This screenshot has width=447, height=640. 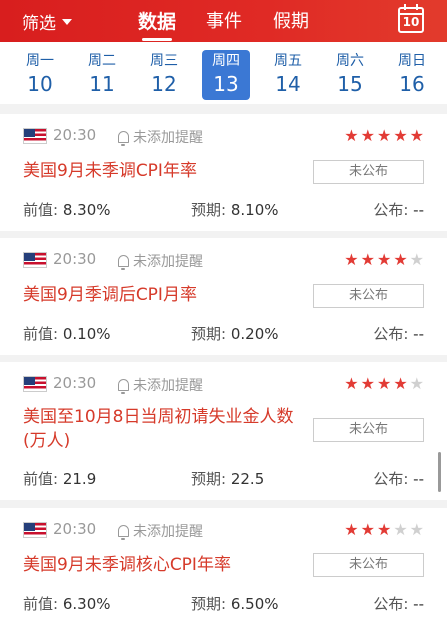 I want to click on day-name: 周四, so click(x=226, y=61).